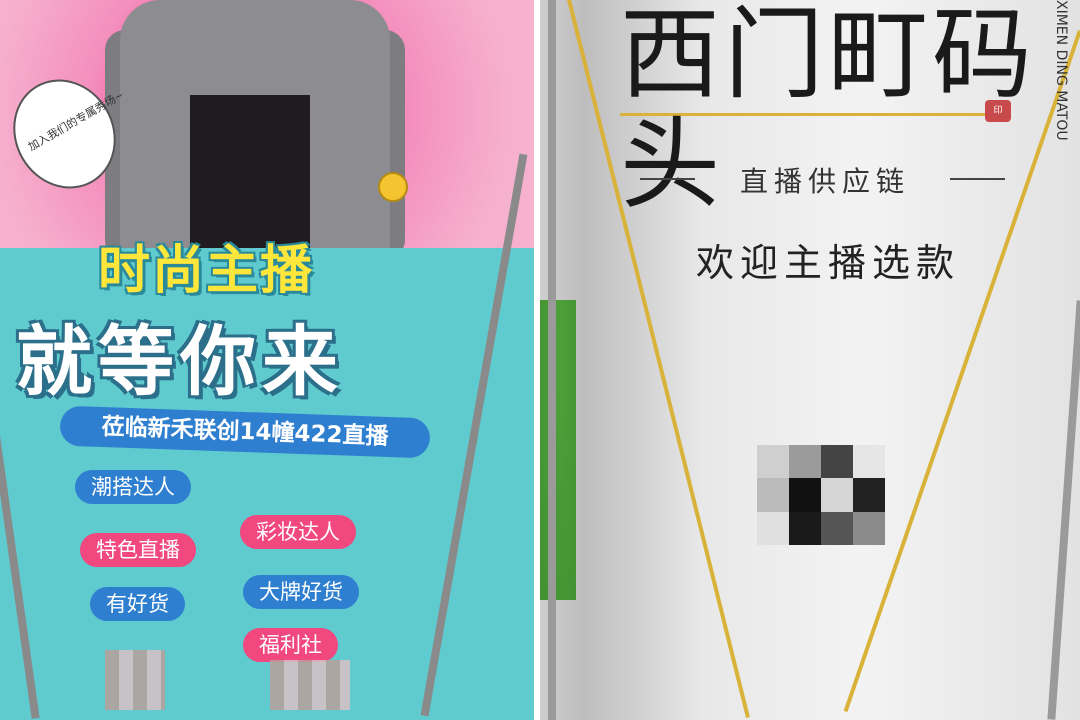 The image size is (1080, 720). I want to click on blurred-qr-code, so click(821, 495).